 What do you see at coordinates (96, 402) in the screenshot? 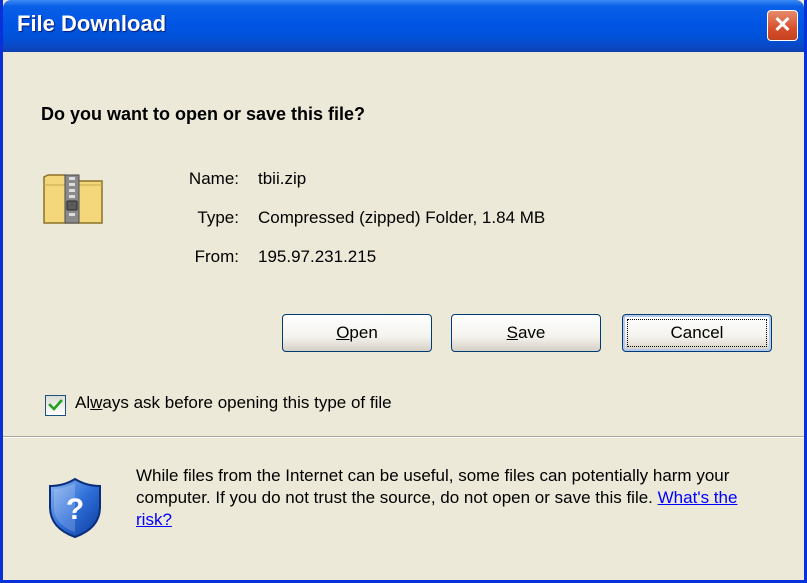
I see `always-ask-accel: w` at bounding box center [96, 402].